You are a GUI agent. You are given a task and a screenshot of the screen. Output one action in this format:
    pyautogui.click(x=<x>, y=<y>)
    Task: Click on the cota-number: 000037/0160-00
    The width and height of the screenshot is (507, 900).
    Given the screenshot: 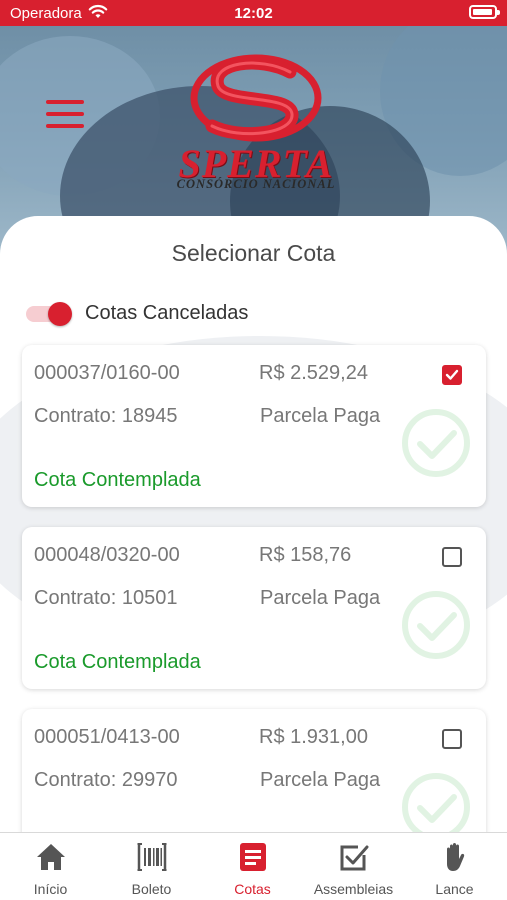 What is the action you would take?
    pyautogui.click(x=107, y=373)
    